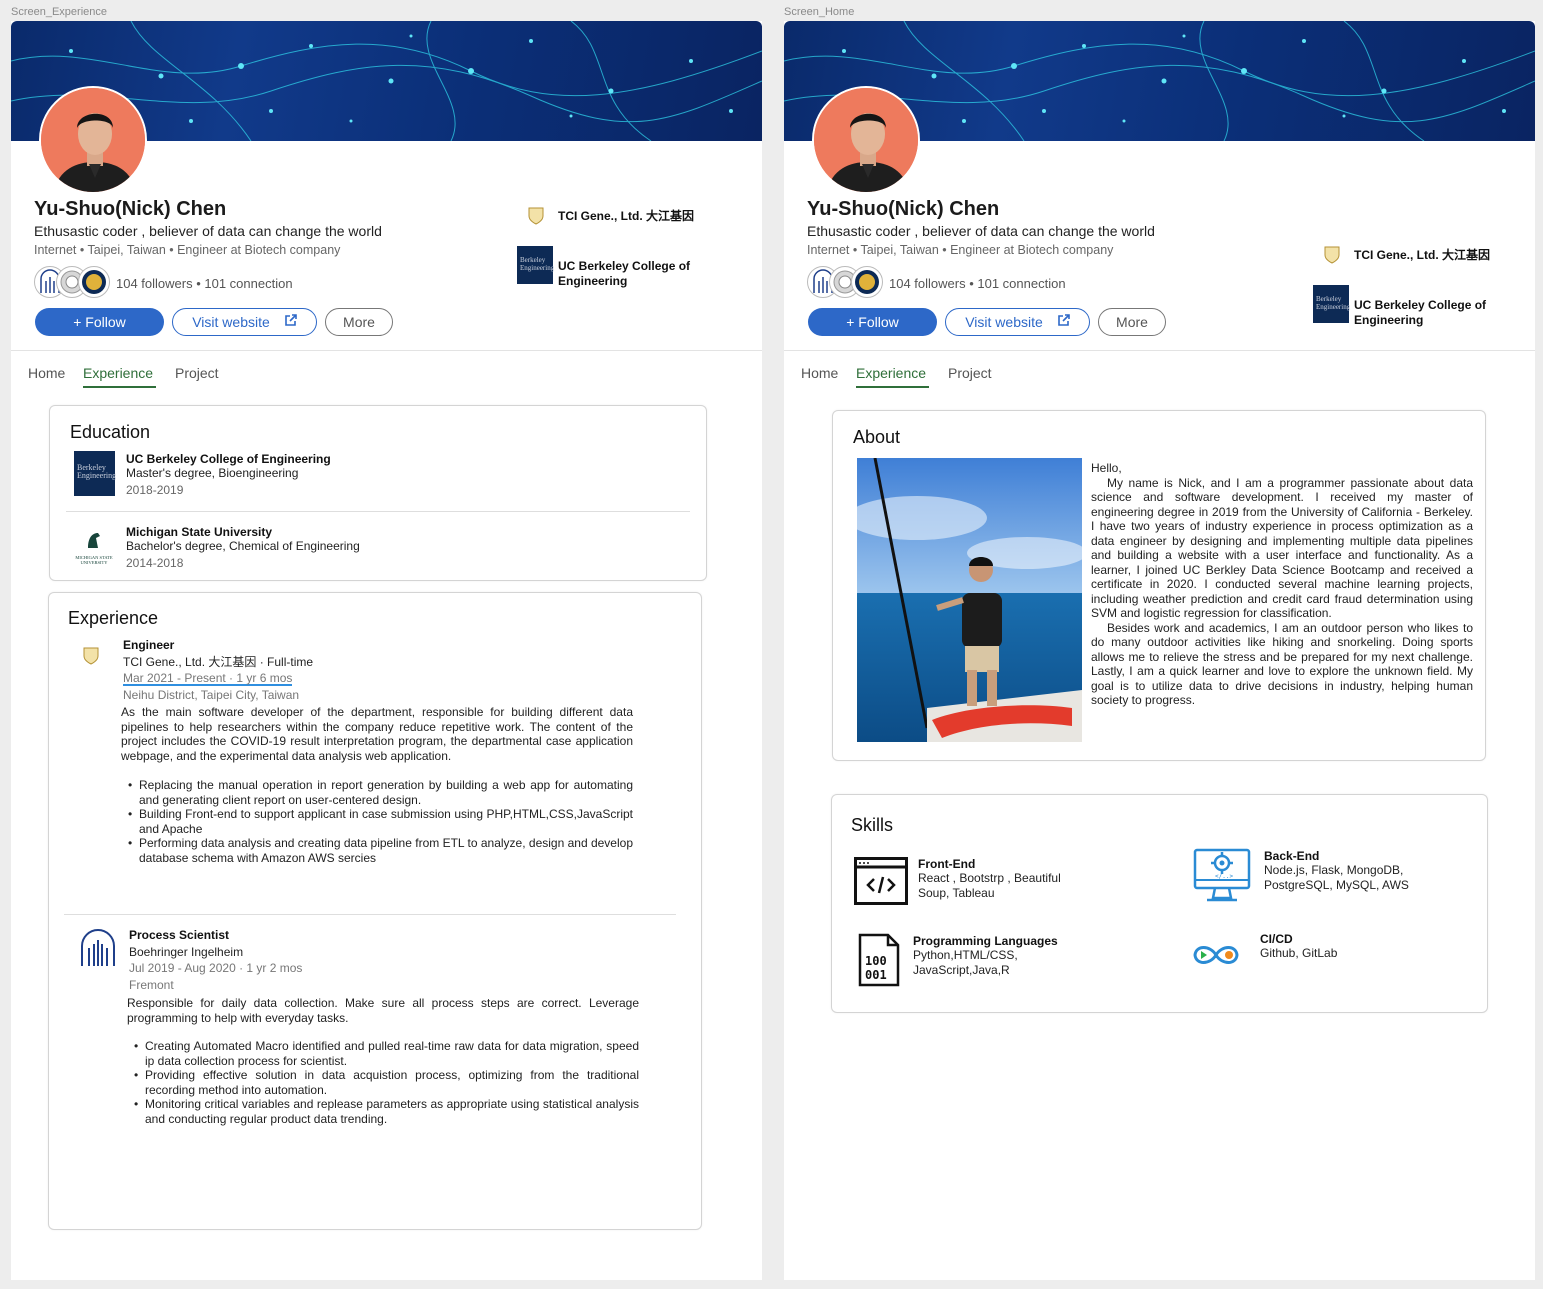 Image resolution: width=1543 pixels, height=1289 pixels. Describe the element at coordinates (211, 694) in the screenshot. I see `job-location: Neihu District, Taipei City, Taiwan` at that location.